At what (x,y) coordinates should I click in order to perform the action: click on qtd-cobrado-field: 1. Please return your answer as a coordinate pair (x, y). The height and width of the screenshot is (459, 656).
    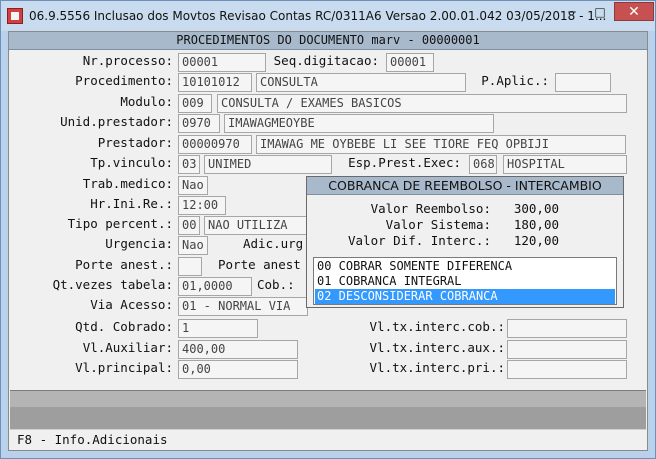
    Looking at the image, I should click on (218, 328).